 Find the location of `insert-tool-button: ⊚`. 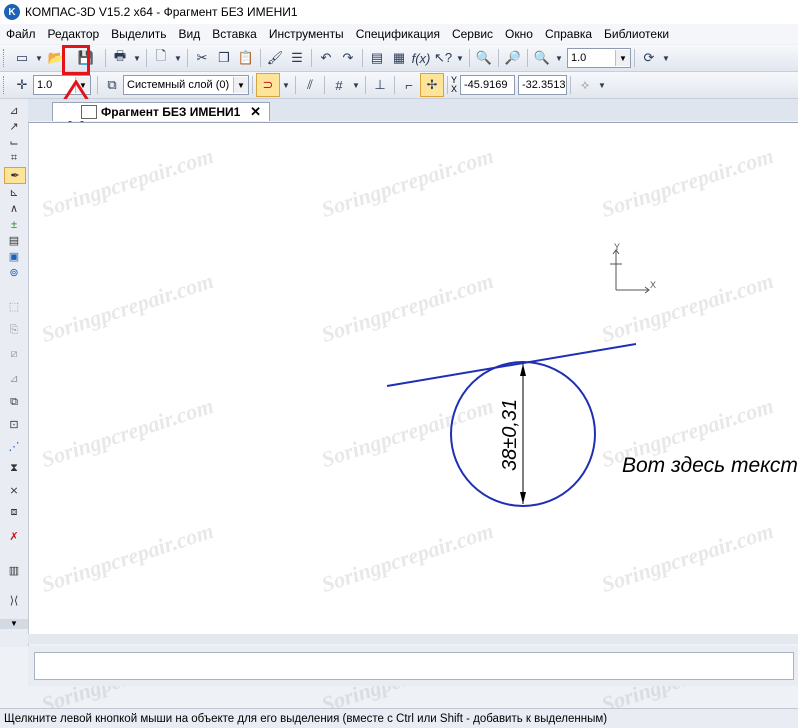

insert-tool-button: ⊚ is located at coordinates (14, 272).